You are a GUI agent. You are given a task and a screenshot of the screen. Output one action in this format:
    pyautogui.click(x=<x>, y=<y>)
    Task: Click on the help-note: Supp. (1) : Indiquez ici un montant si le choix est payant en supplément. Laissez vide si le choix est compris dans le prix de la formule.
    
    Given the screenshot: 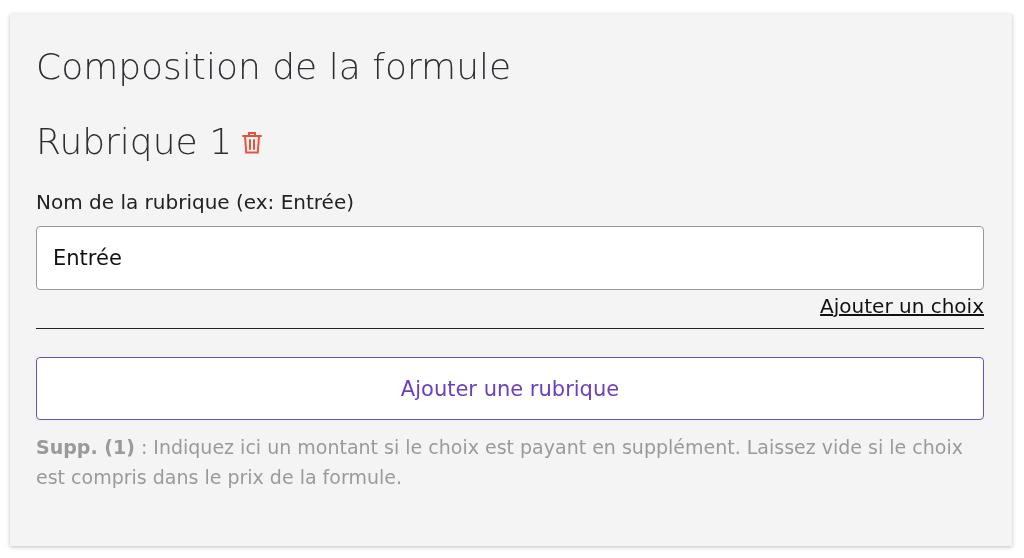 What is the action you would take?
    pyautogui.click(x=500, y=462)
    